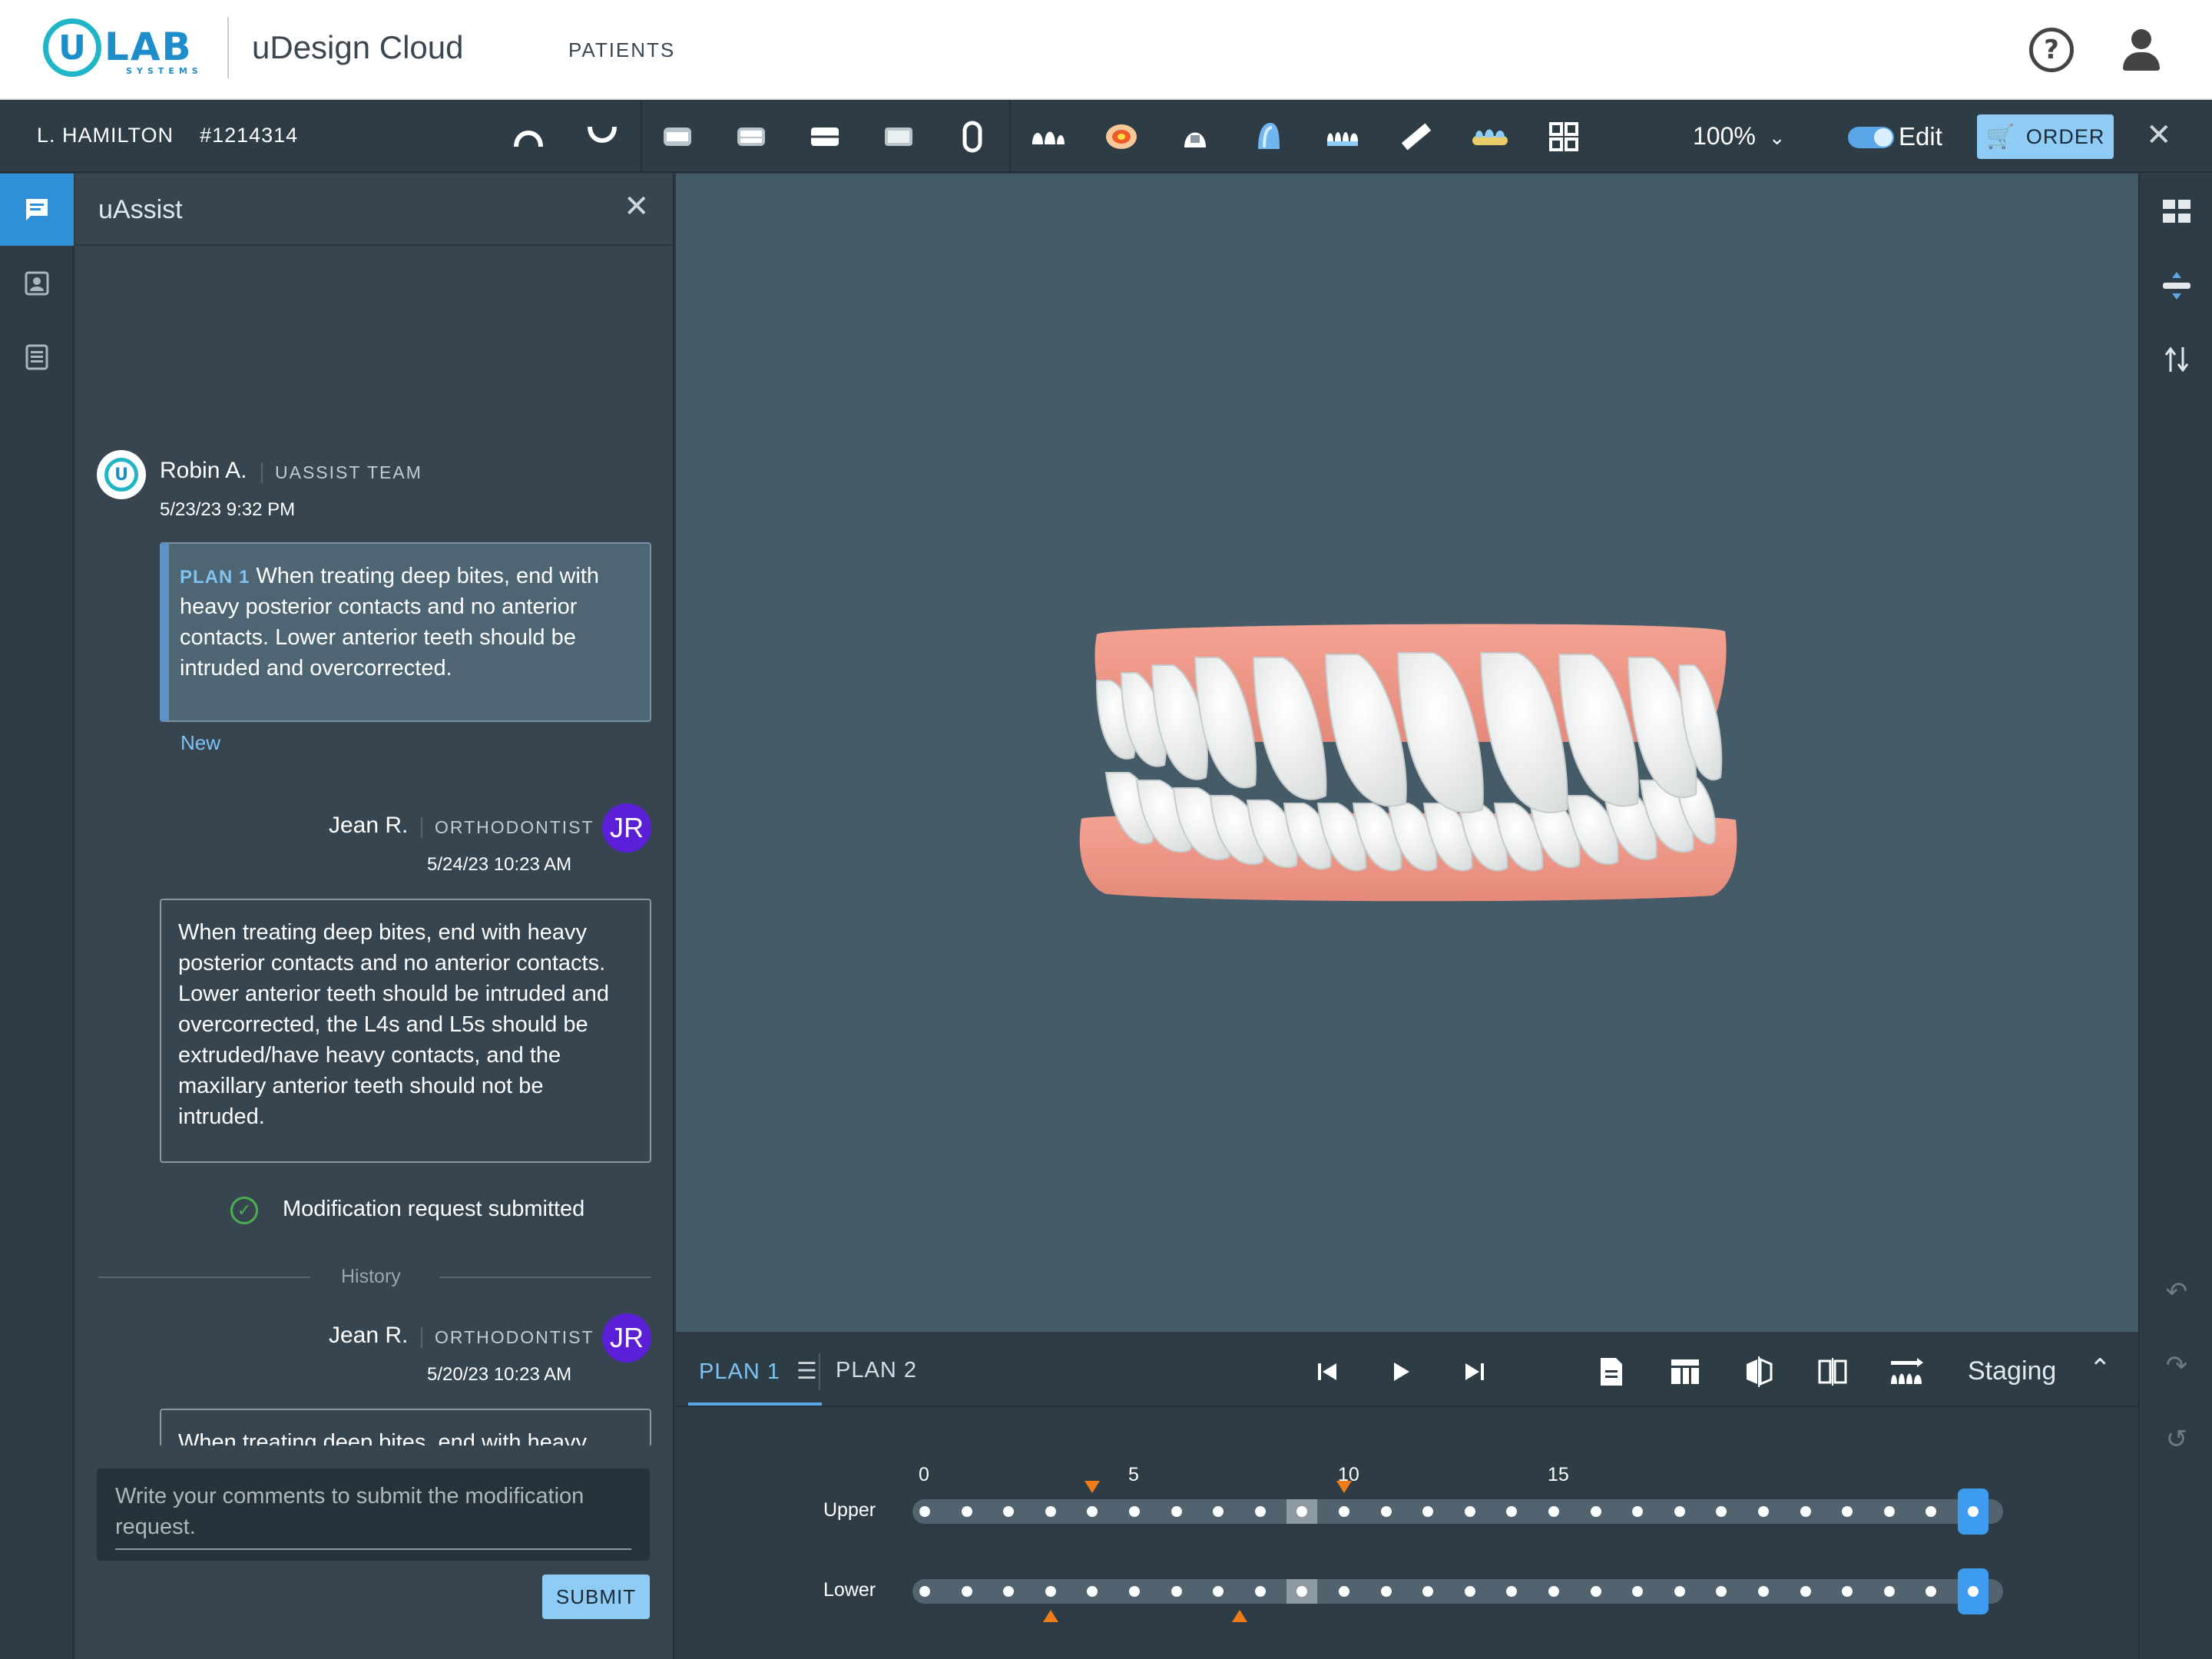  I want to click on right-view-icon, so click(899, 137).